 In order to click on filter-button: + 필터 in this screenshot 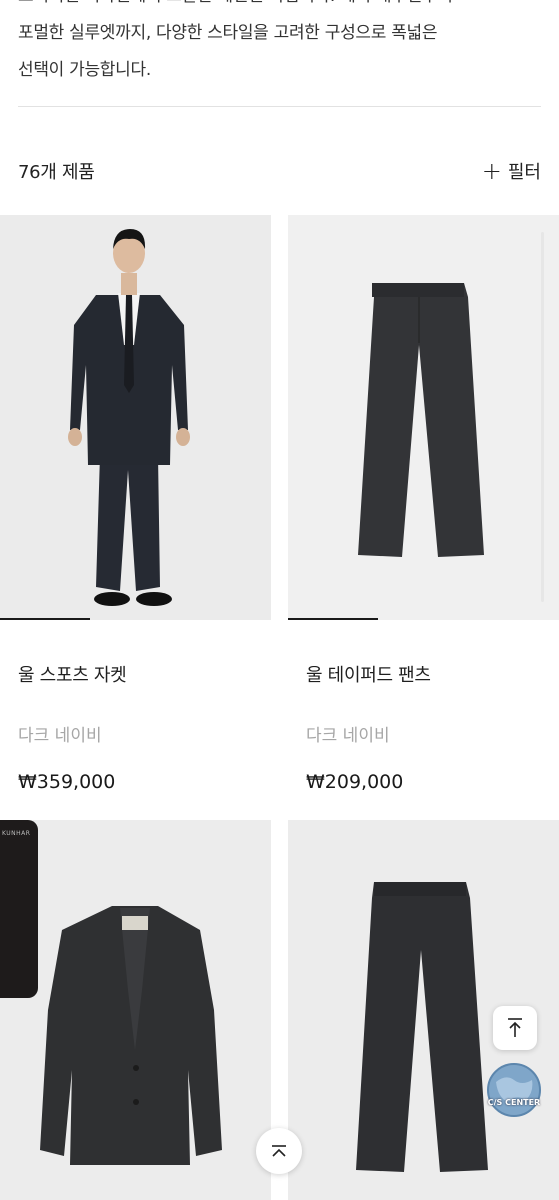, I will do `click(511, 171)`.